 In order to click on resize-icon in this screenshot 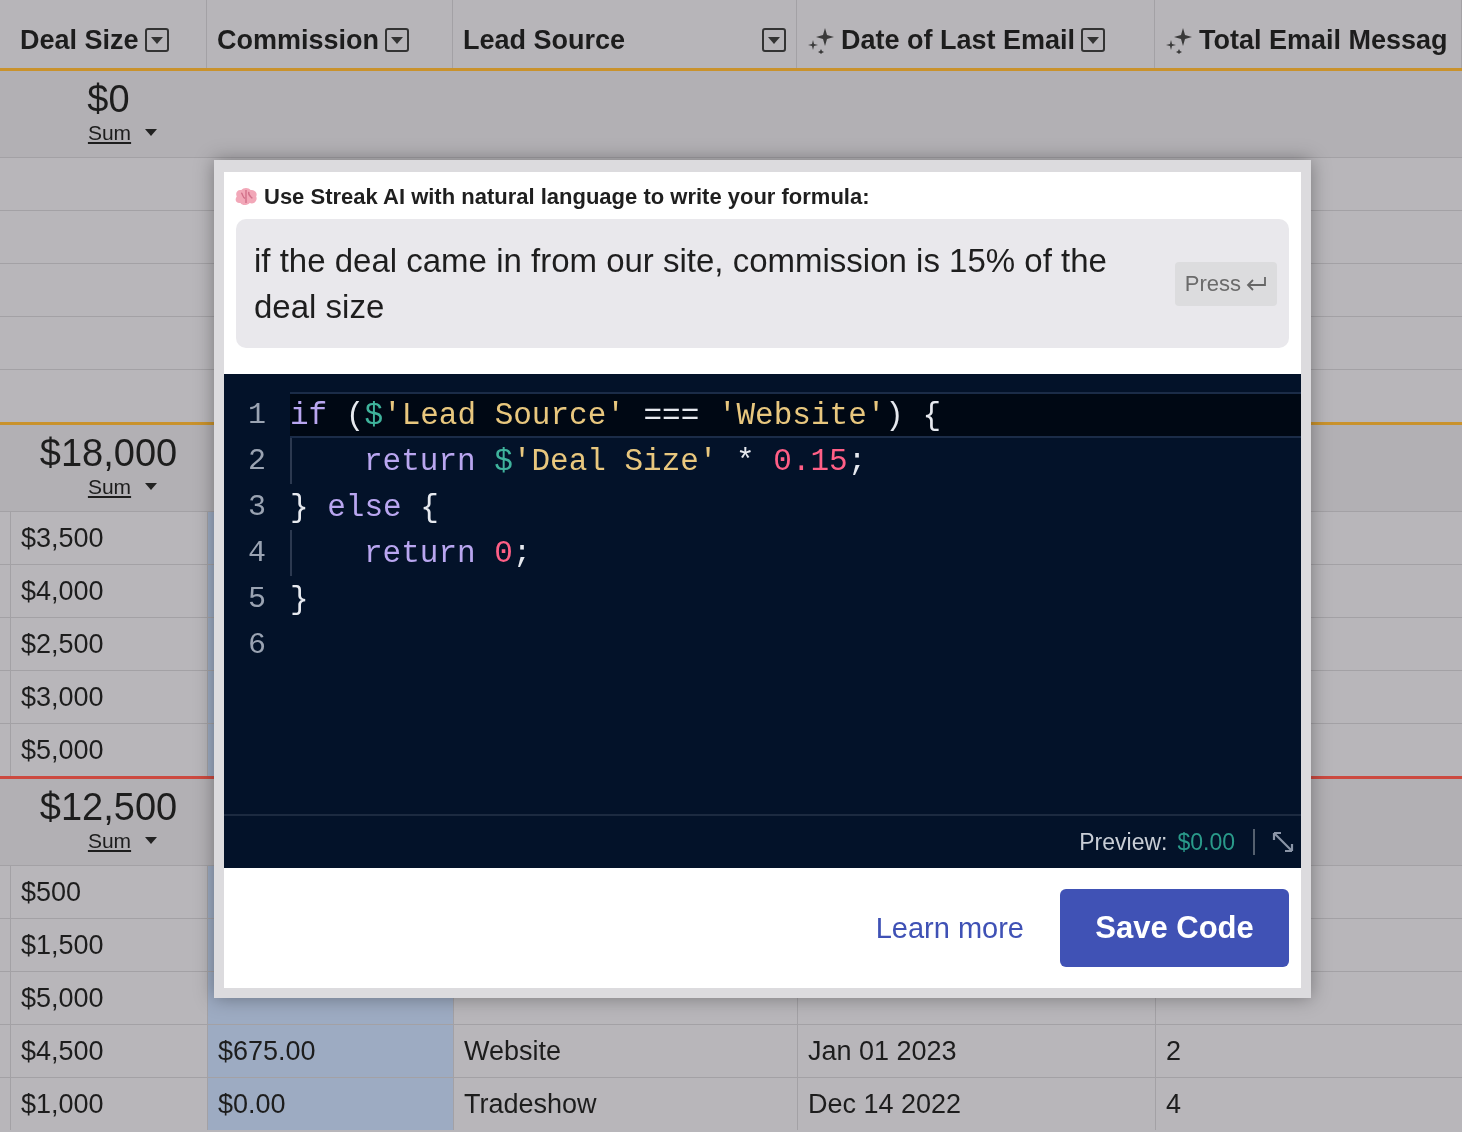, I will do `click(1283, 842)`.